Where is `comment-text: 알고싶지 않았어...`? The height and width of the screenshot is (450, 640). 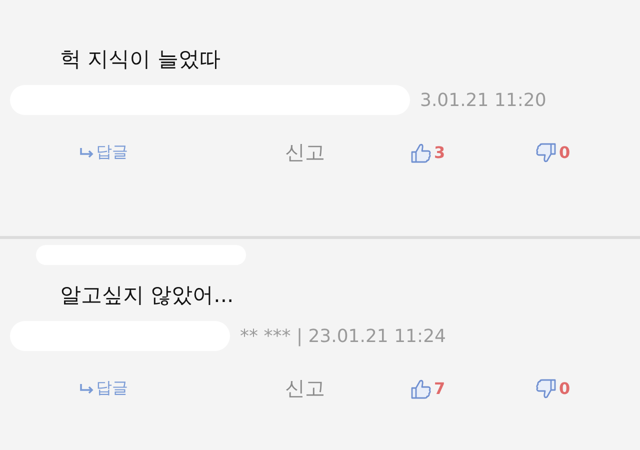
comment-text: 알고싶지 않았어... is located at coordinates (147, 295).